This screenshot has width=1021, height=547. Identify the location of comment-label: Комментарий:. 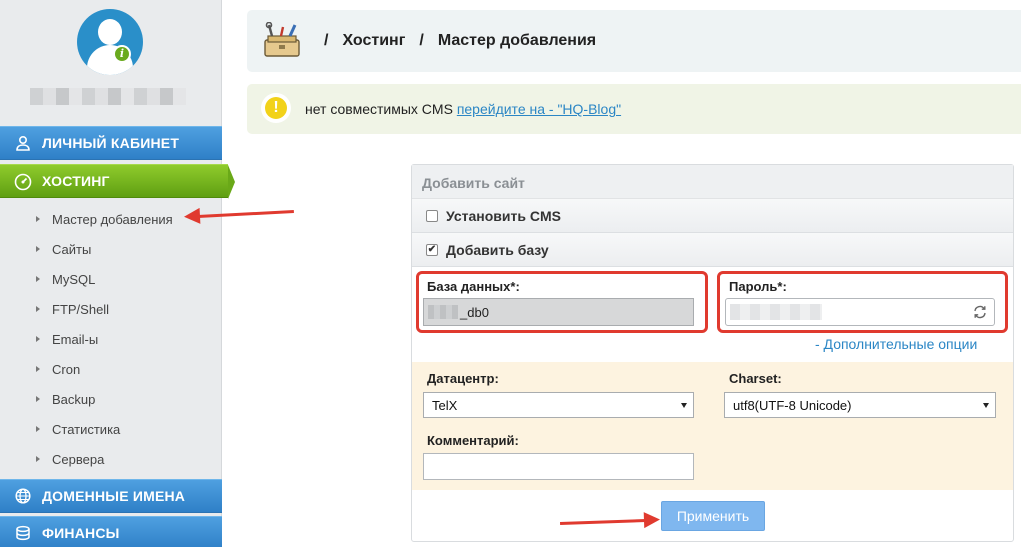
(473, 440).